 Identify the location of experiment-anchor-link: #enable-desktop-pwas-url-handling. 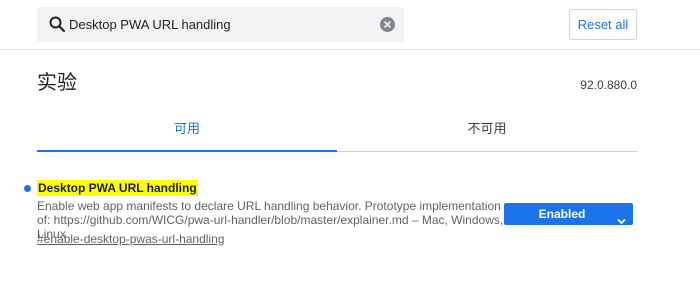
(130, 239).